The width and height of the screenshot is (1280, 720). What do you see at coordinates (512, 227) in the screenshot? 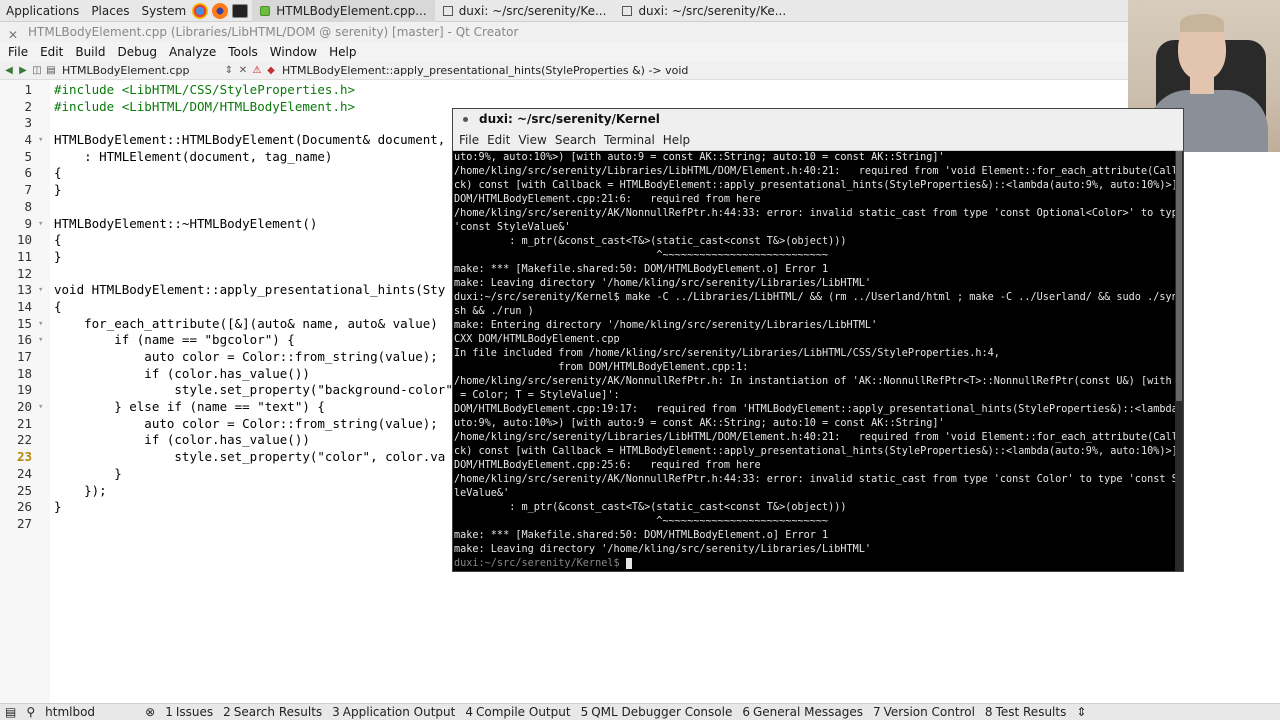
I see `terminal-line: 'const StyleValue&'` at bounding box center [512, 227].